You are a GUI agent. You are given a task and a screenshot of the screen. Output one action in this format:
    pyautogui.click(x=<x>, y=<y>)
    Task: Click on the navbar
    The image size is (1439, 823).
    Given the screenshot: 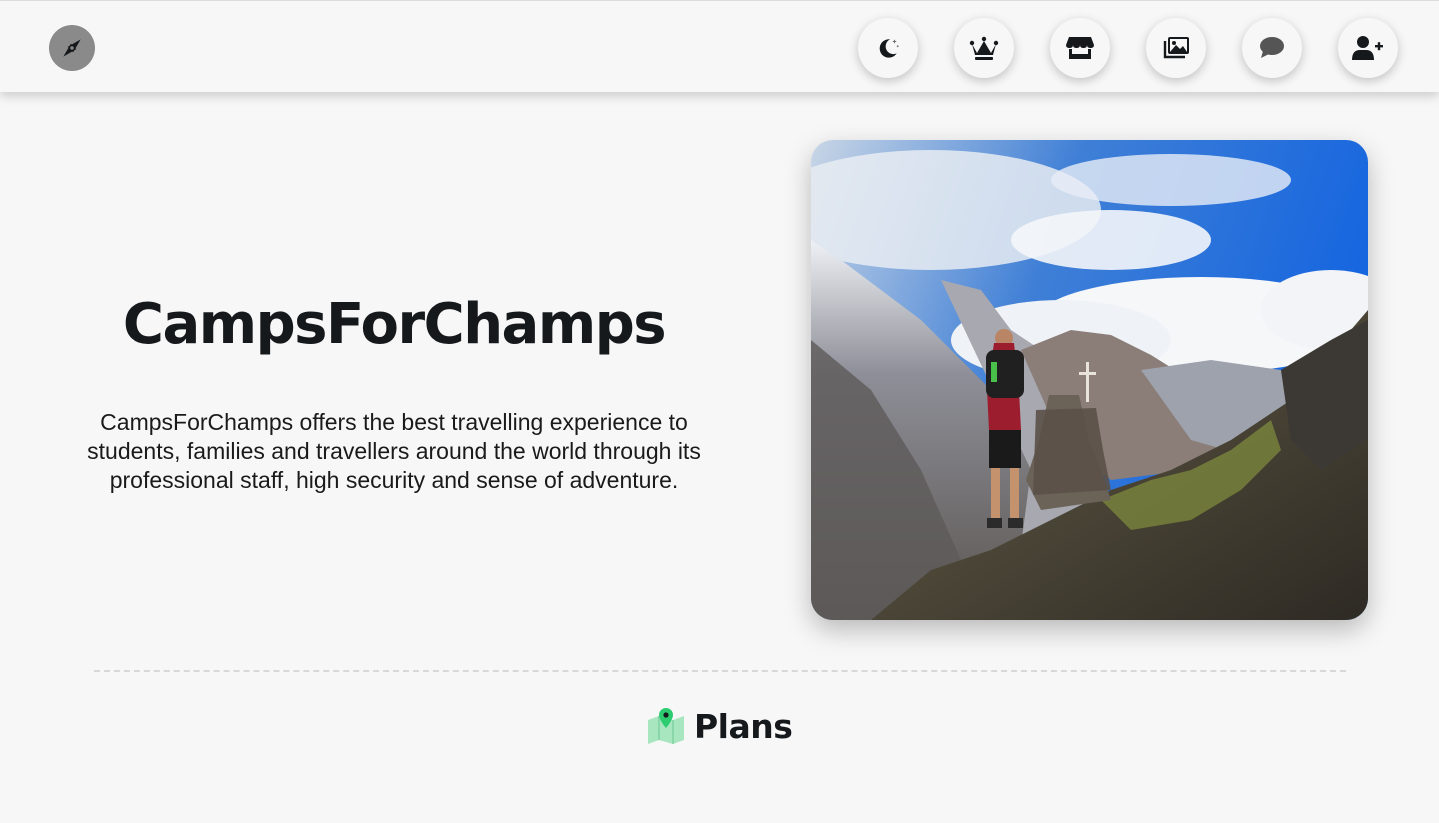 What is the action you would take?
    pyautogui.click(x=719, y=46)
    